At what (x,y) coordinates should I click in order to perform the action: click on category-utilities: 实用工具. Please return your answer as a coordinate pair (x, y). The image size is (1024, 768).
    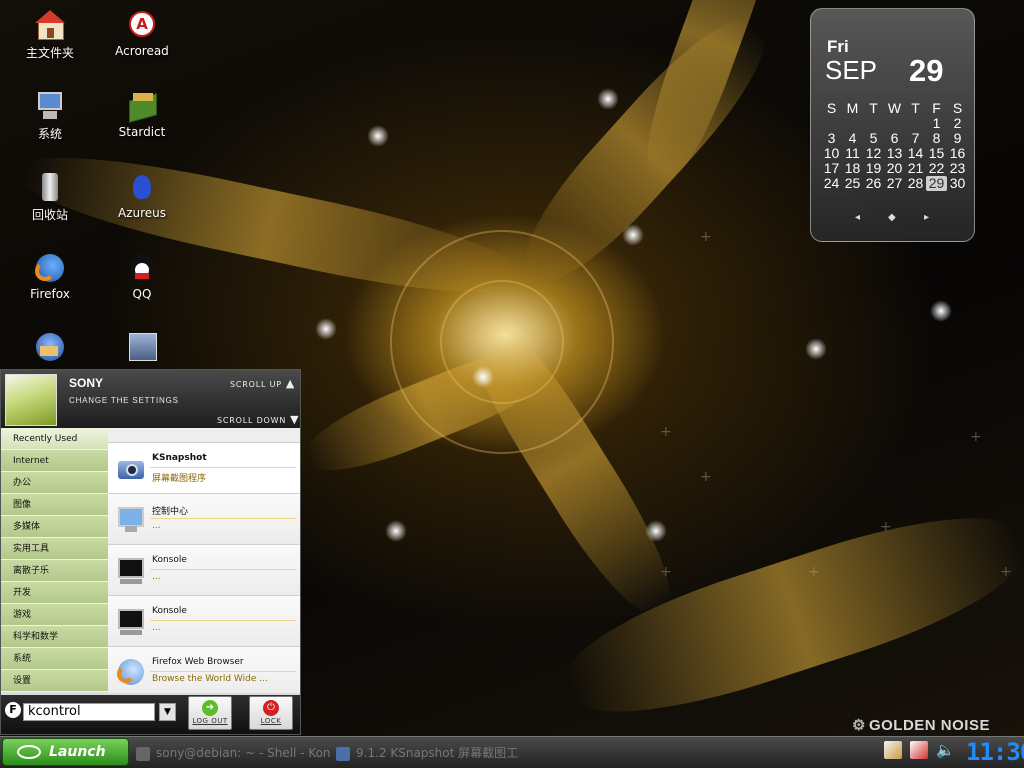
    Looking at the image, I should click on (54, 549).